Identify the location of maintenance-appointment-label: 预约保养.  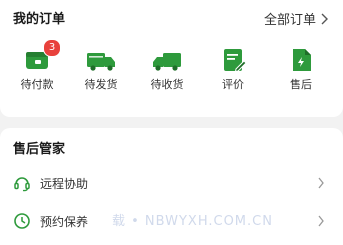
(64, 222).